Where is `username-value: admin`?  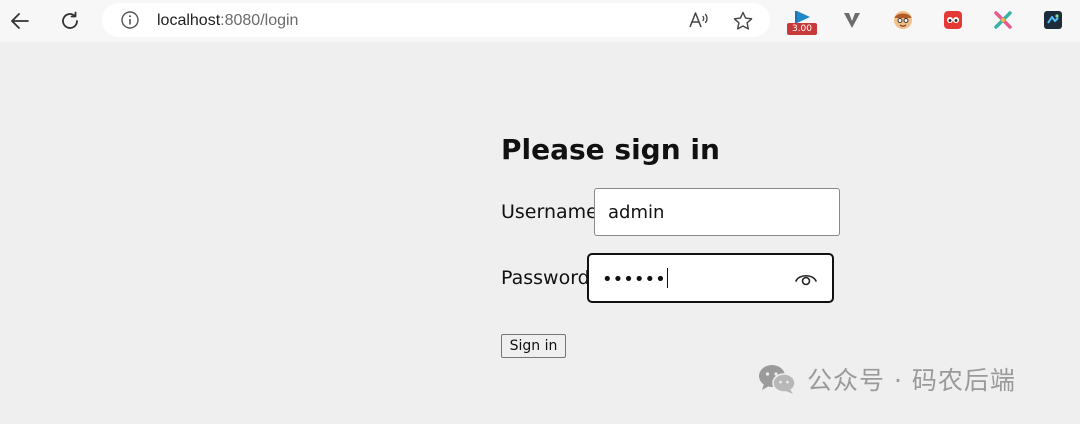 username-value: admin is located at coordinates (636, 212).